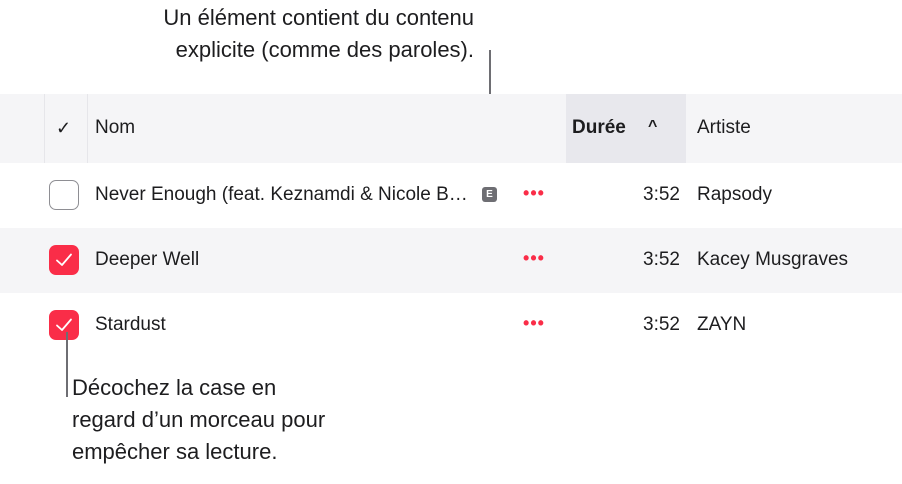  I want to click on table-row: Deeper Well ••• 3:52 Kacey Musgraves, so click(451, 260).